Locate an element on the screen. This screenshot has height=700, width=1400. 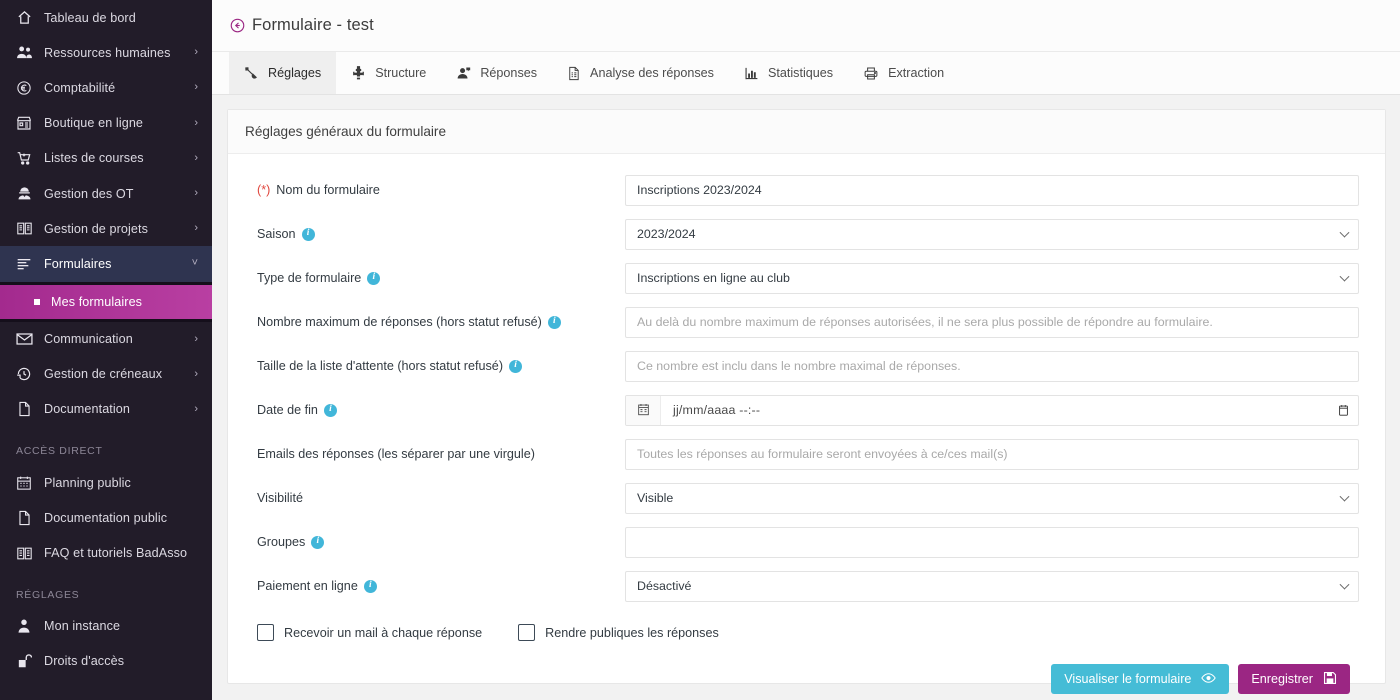
history-clock-icon is located at coordinates (24, 374).